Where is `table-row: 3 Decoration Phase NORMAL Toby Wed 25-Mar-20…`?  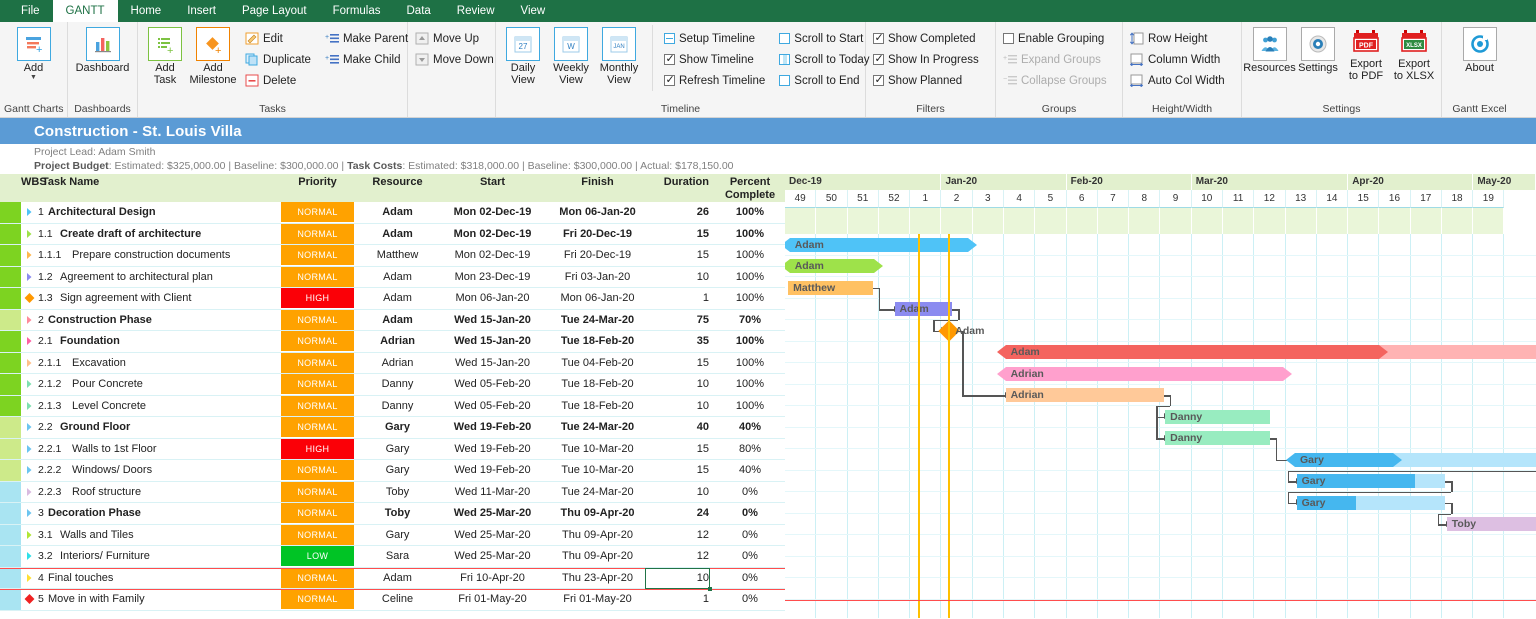
table-row: 3 Decoration Phase NORMAL Toby Wed 25-Mar-20… is located at coordinates (392, 514).